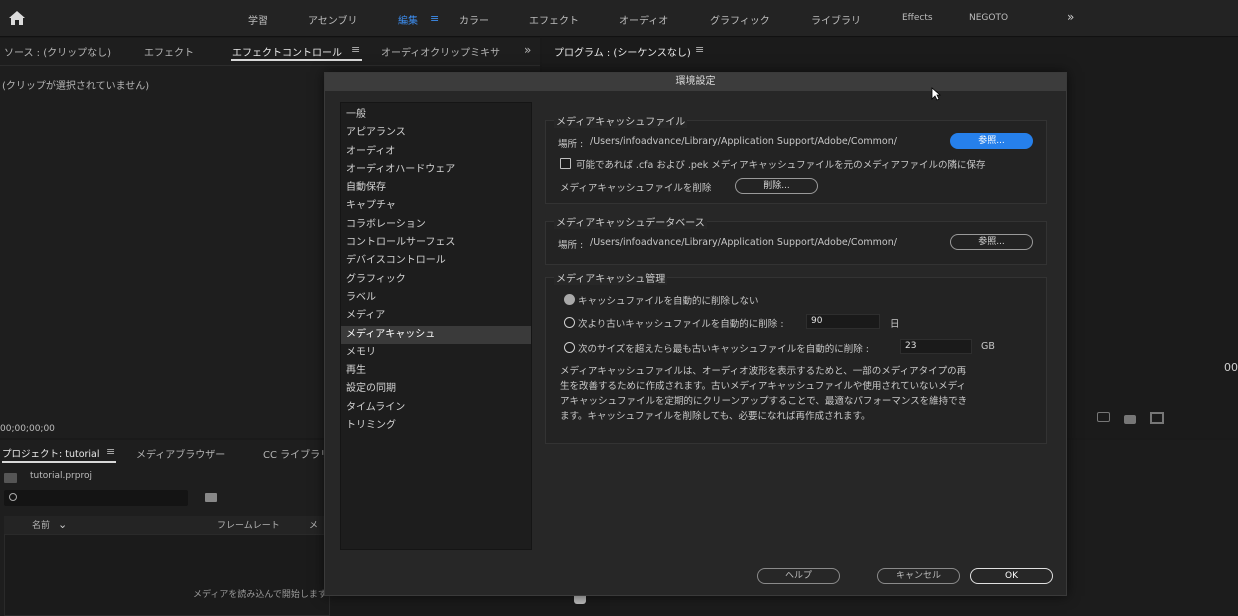  Describe the element at coordinates (1103, 417) in the screenshot. I see `export-frame-icon` at that location.